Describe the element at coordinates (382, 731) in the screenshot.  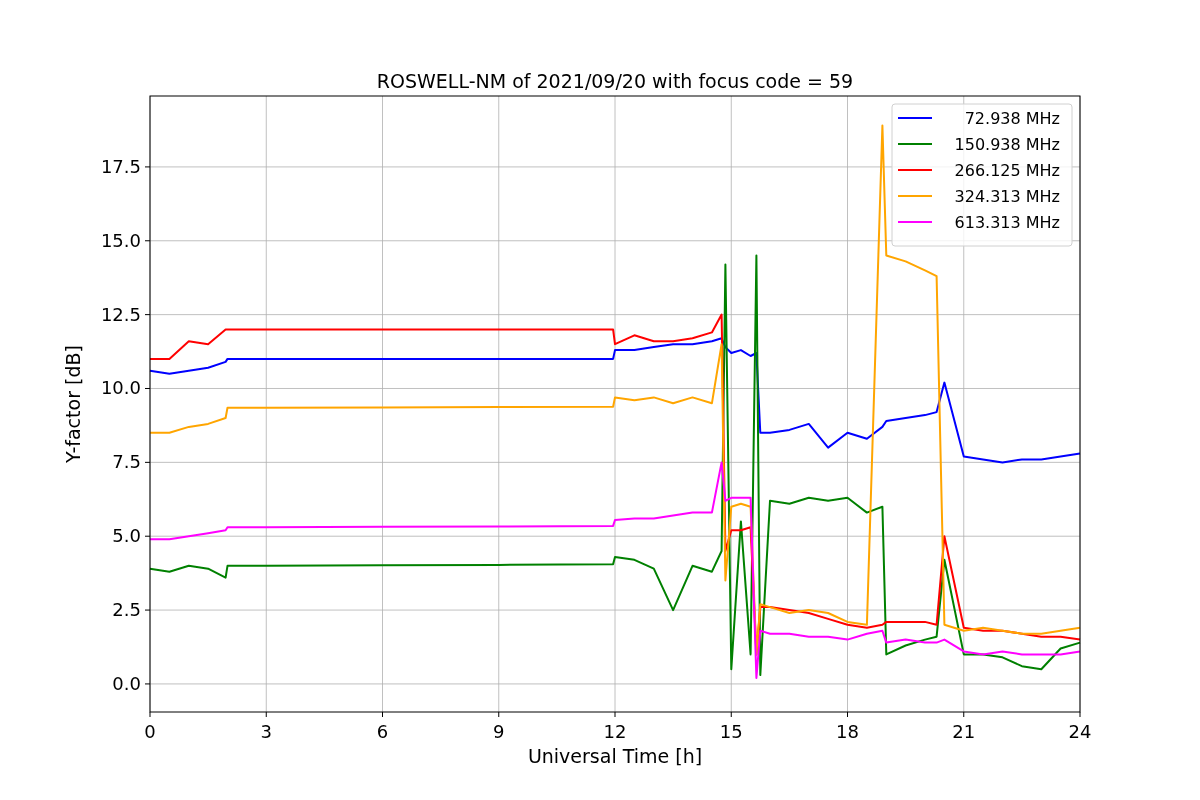
I see `tick-label: 6` at that location.